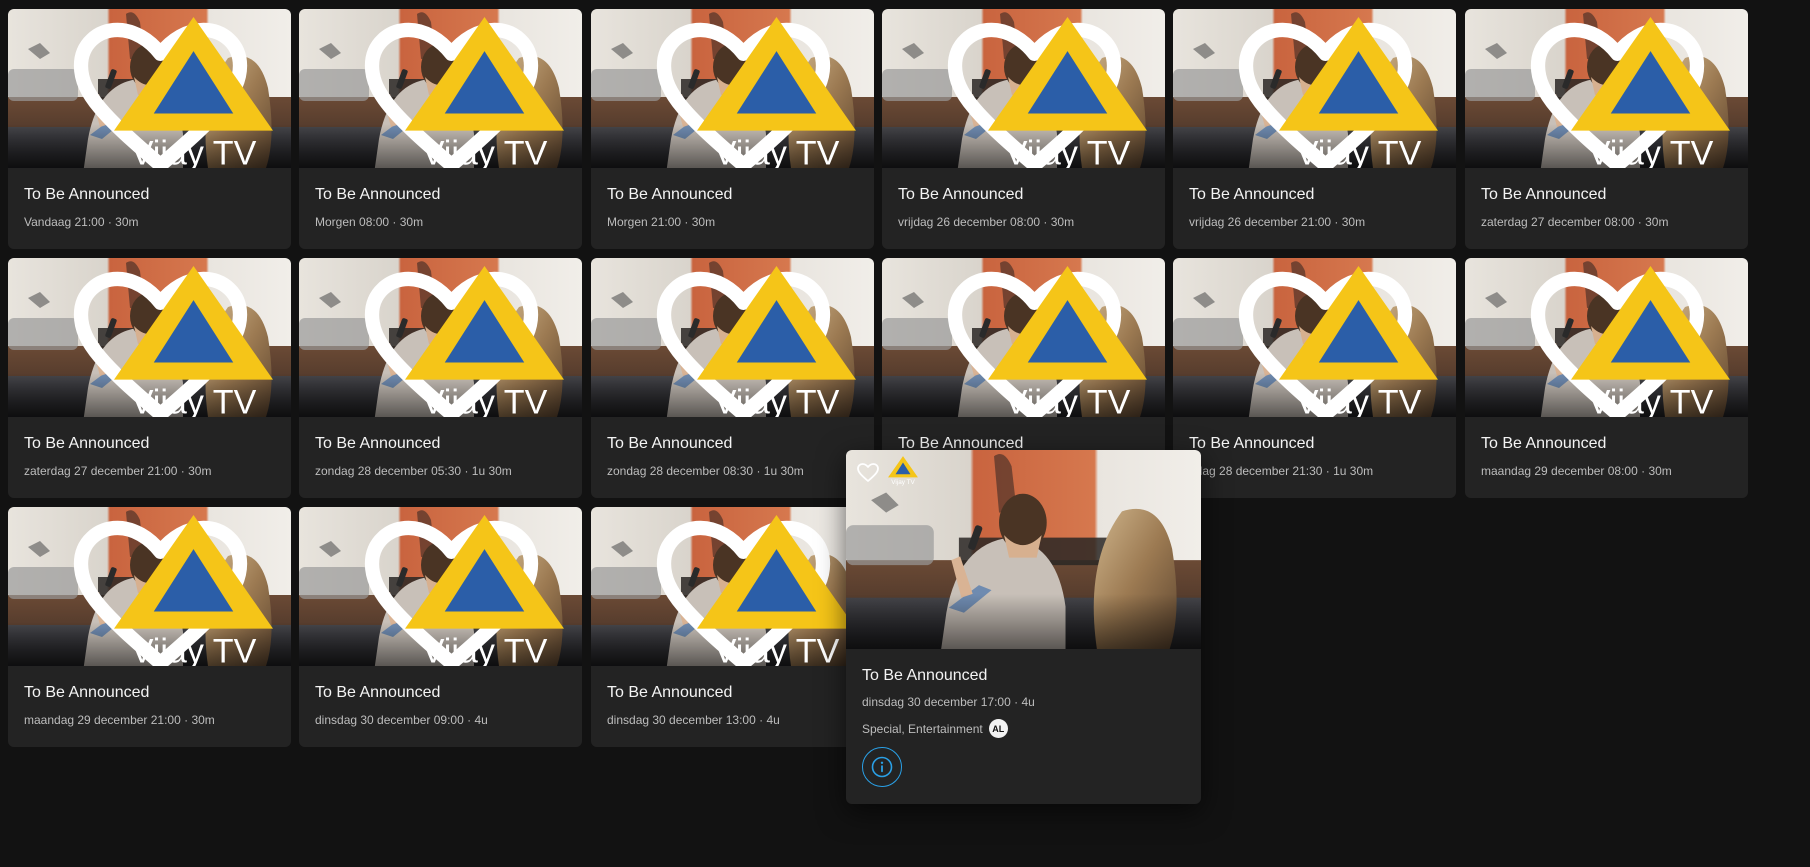 The image size is (1810, 867). I want to click on program-schedule: zondag 28 december 05:30 · 1u 30m, so click(413, 471).